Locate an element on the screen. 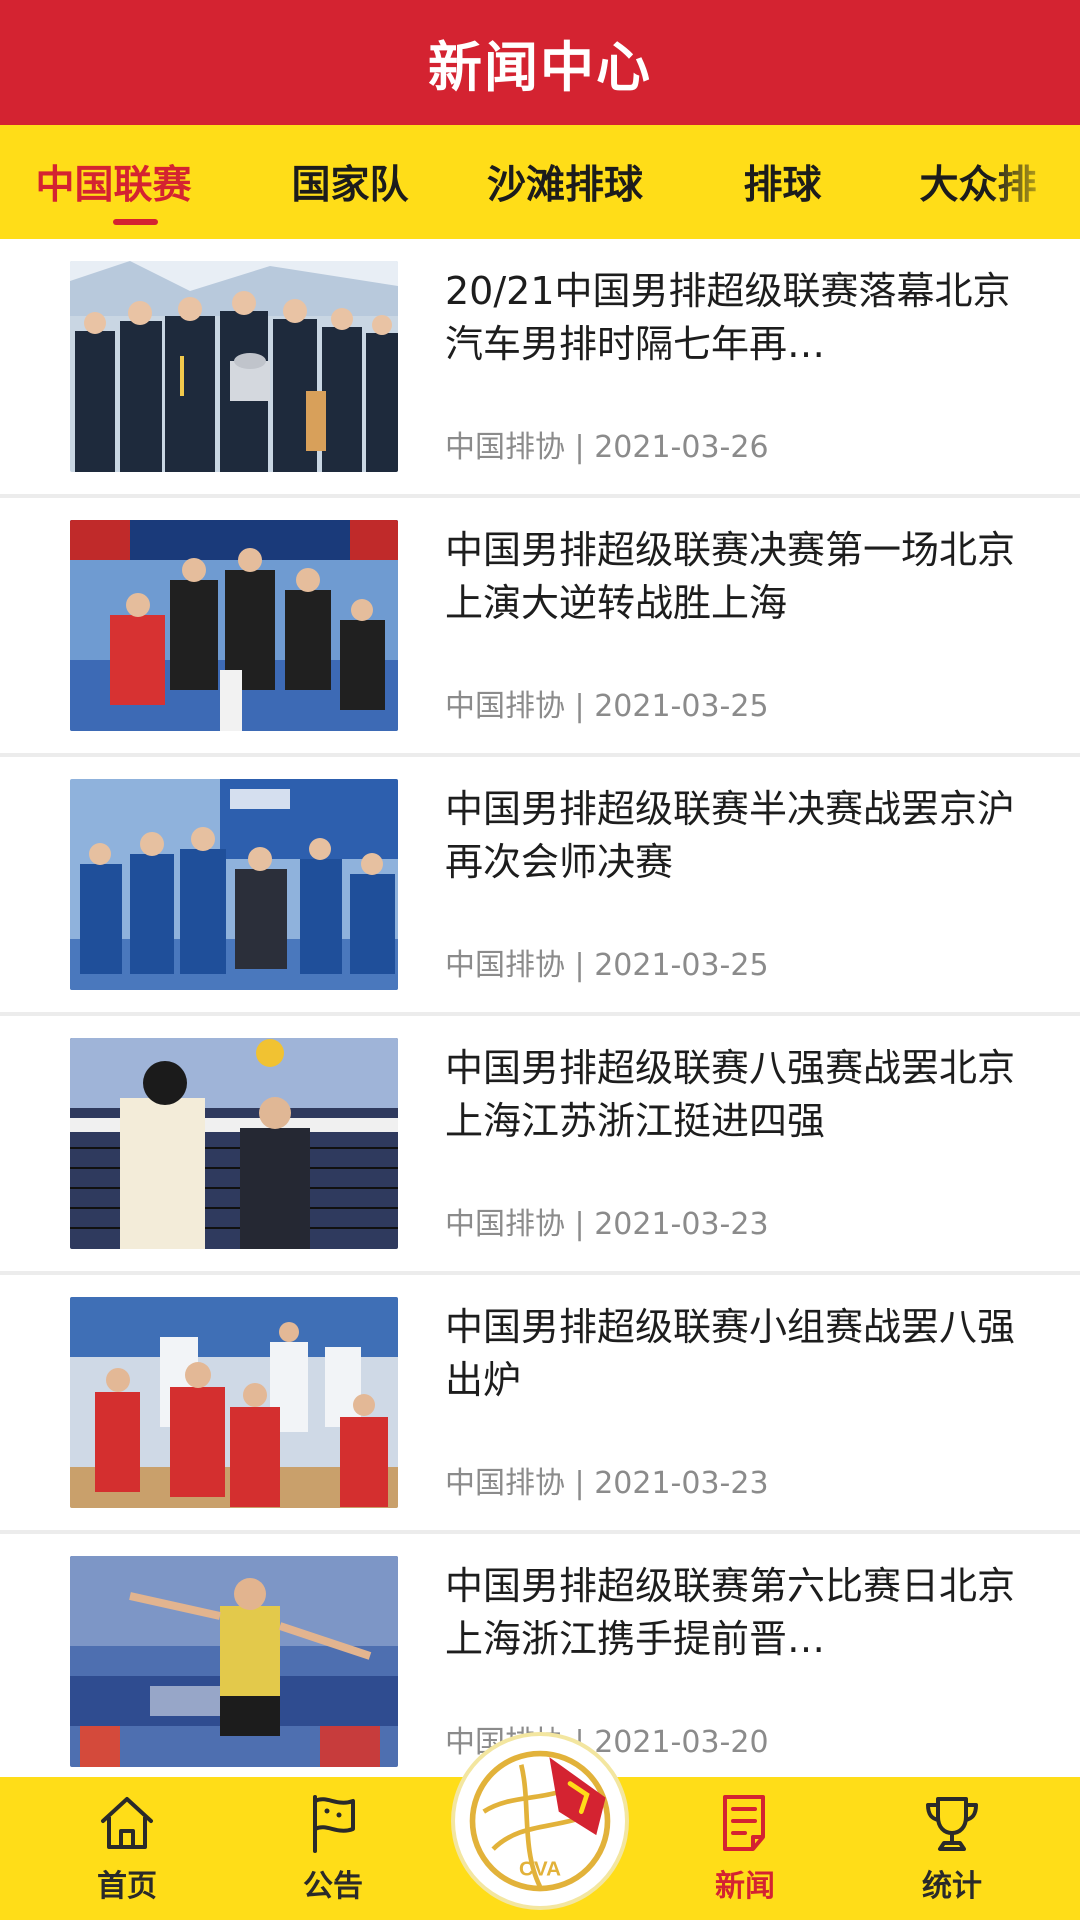 This screenshot has height=1920, width=1080. team-celebration-photo is located at coordinates (234, 625).